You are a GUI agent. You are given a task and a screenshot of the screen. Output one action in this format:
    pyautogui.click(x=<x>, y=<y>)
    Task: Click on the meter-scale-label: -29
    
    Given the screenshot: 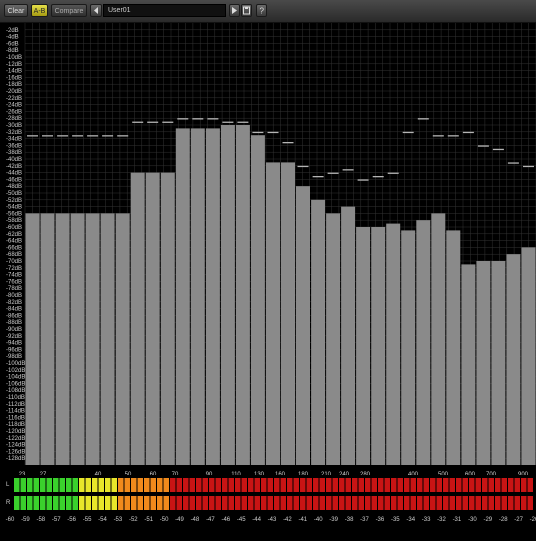 What is the action you would take?
    pyautogui.click(x=487, y=520)
    